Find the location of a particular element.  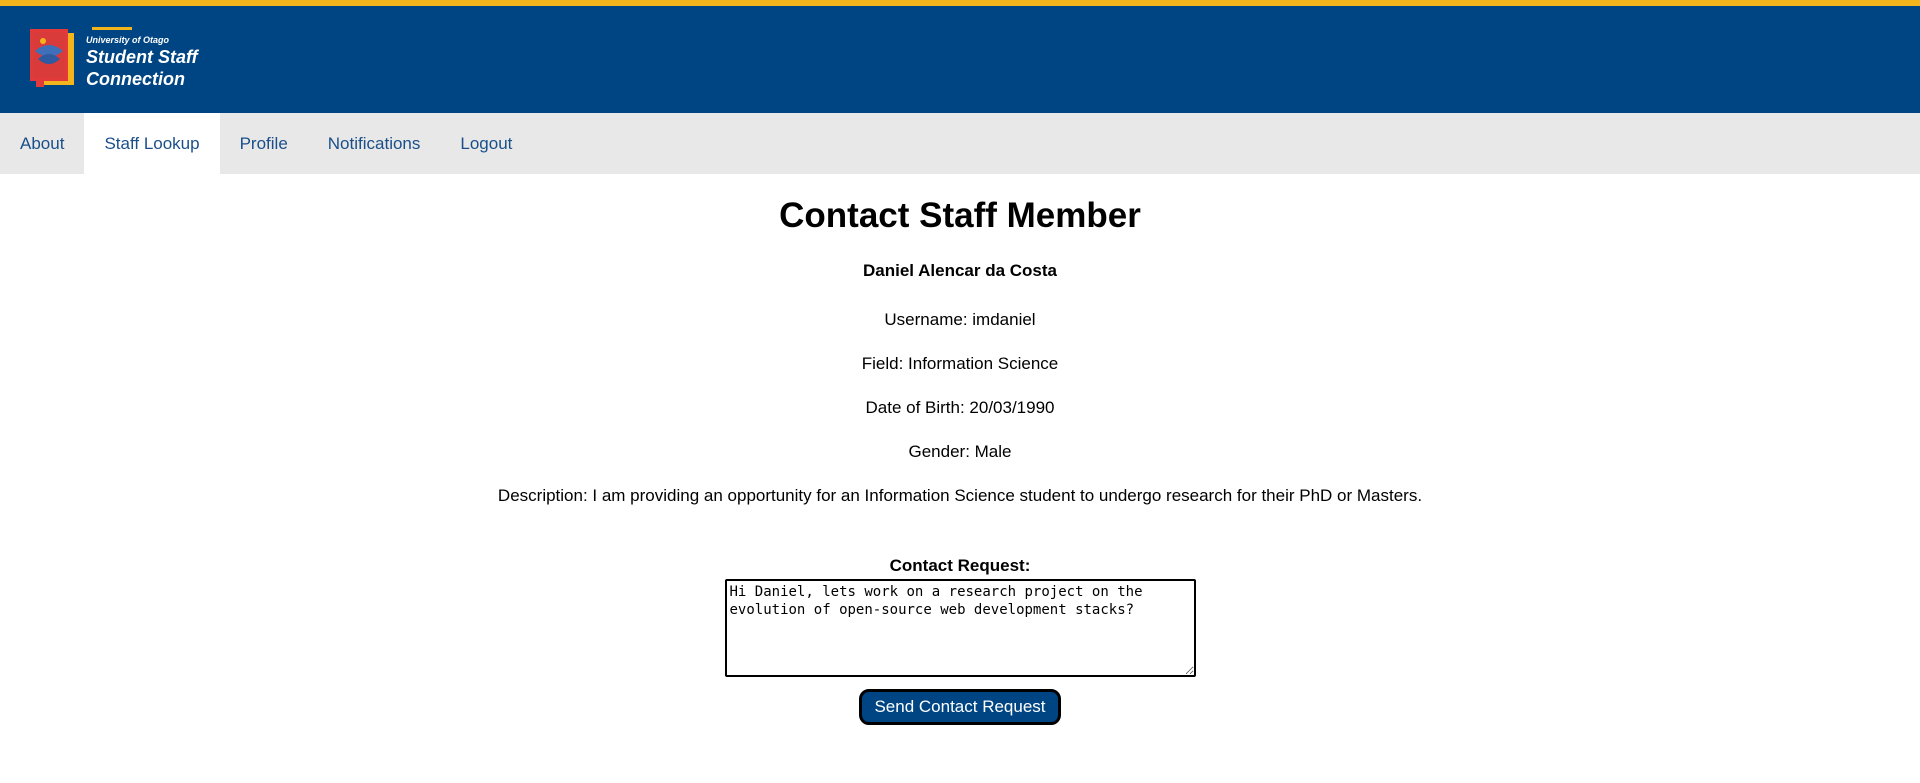

logo-title-line2: Connection is located at coordinates (135, 79).